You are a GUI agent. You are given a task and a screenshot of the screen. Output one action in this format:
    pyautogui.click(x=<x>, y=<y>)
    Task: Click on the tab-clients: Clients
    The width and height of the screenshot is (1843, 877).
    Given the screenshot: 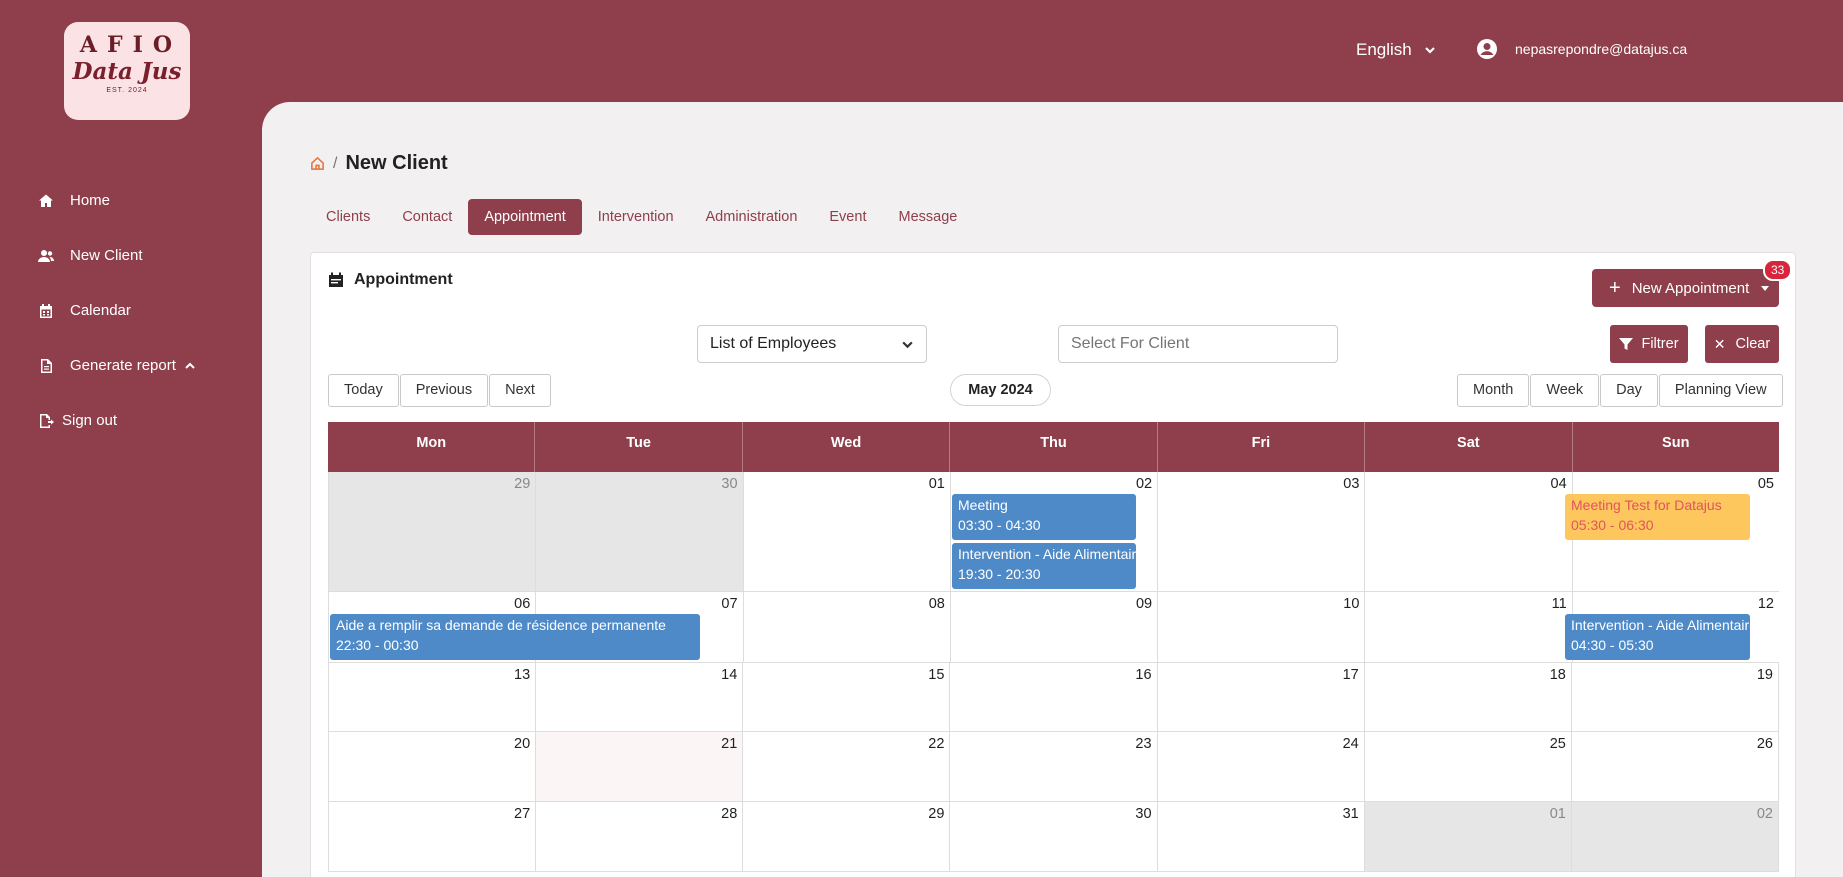 What is the action you would take?
    pyautogui.click(x=348, y=217)
    